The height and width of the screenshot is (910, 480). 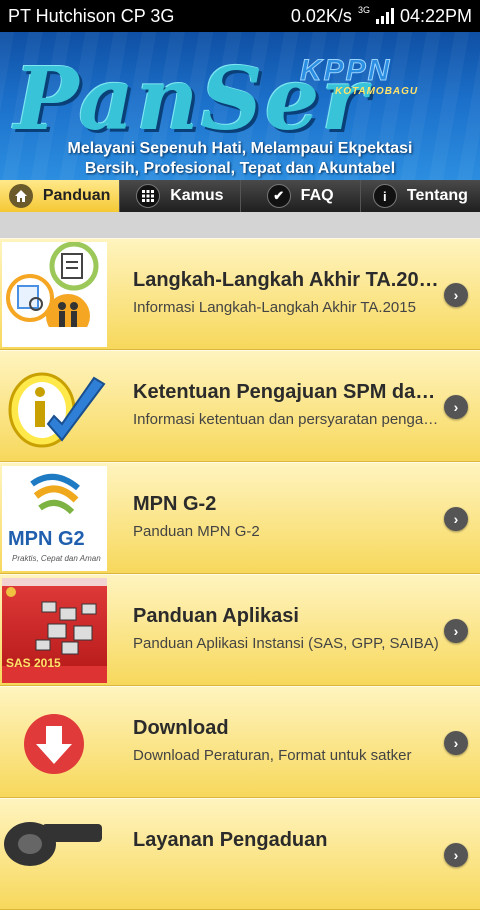 What do you see at coordinates (321, 15) in the screenshot?
I see `net-speed: 0.02K/s` at bounding box center [321, 15].